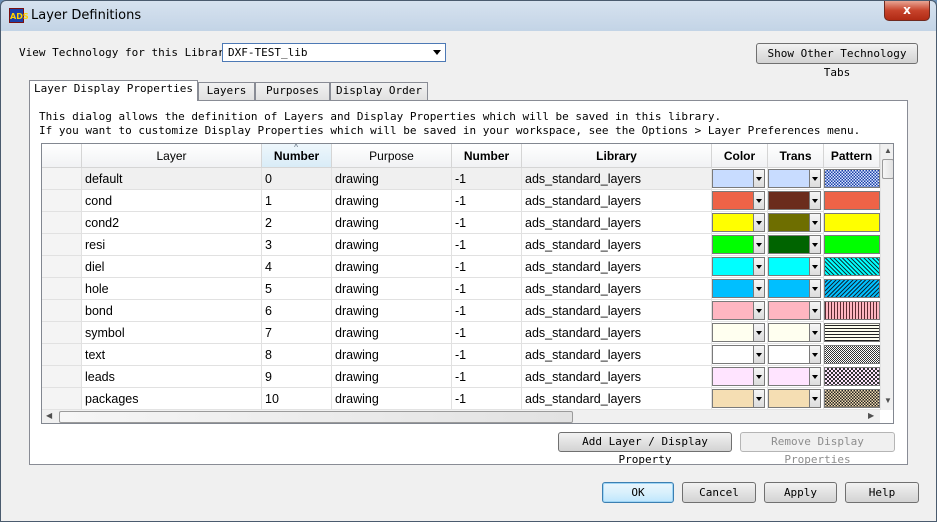 This screenshot has height=522, width=937. I want to click on table-row: resi 3 drawing -1 ads_standard_layers, so click(461, 245).